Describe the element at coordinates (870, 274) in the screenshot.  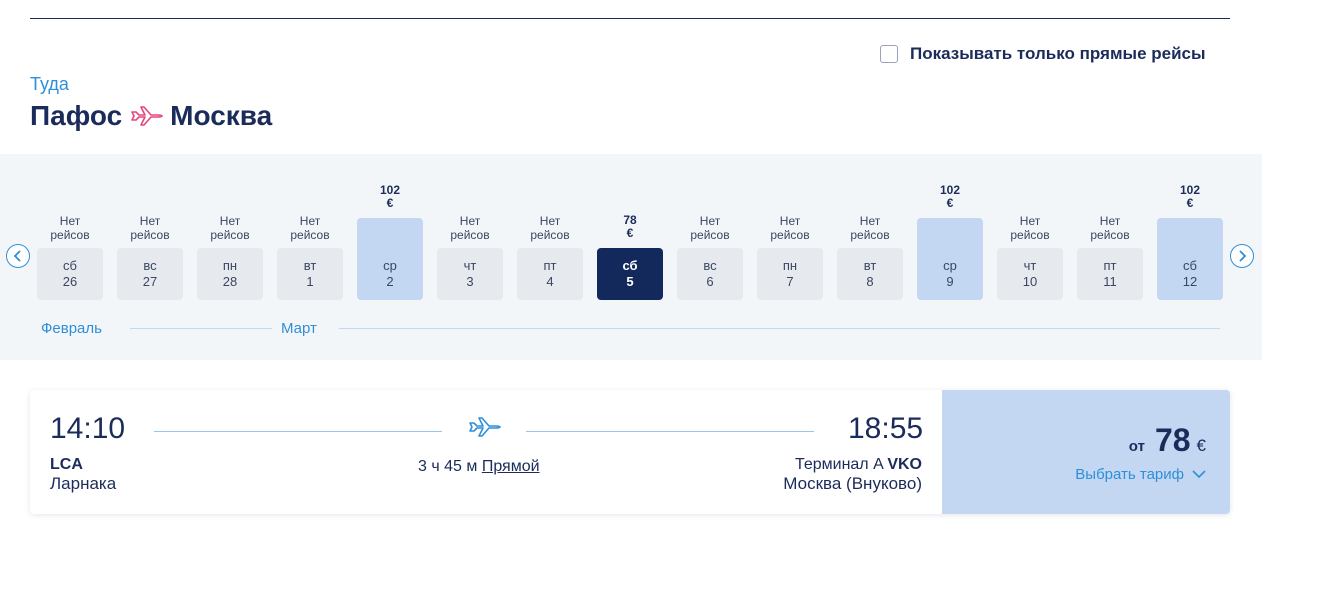
I see `day-button: вт 8` at that location.